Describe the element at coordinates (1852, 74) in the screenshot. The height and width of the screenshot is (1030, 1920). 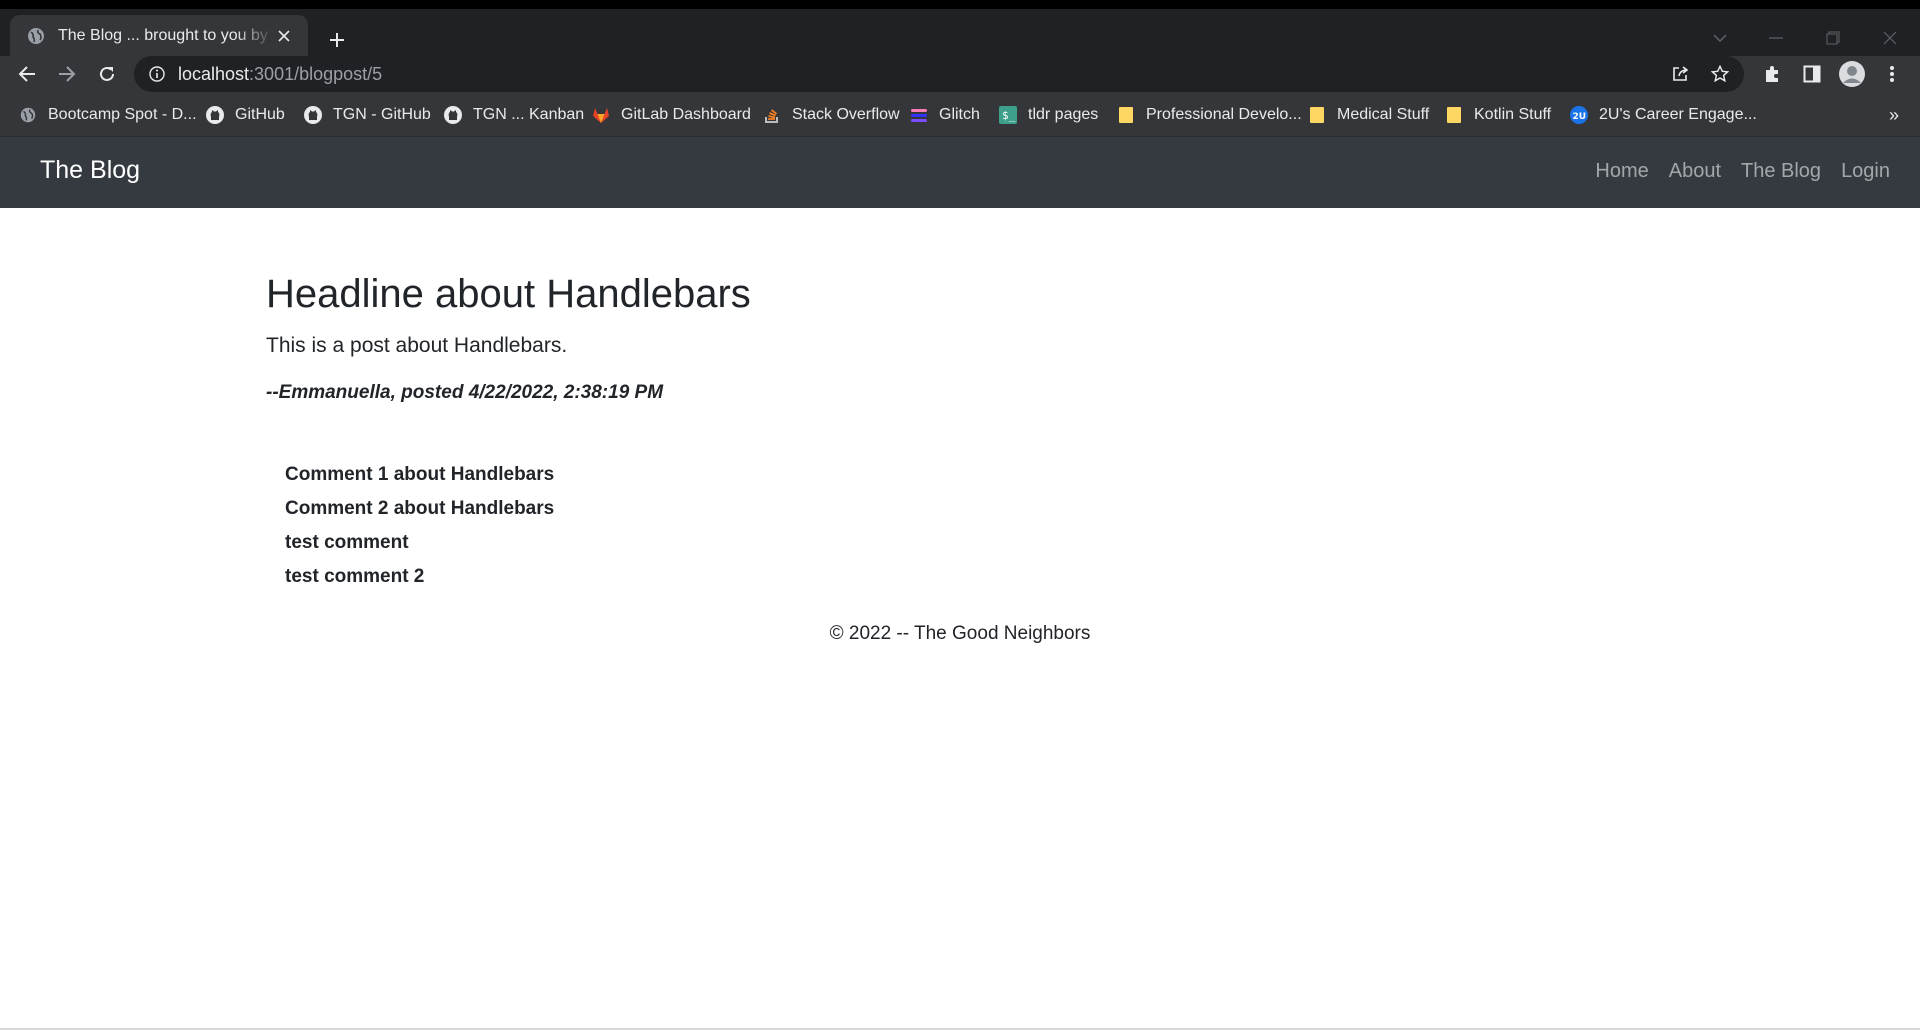
I see `profile-avatar-icon` at that location.